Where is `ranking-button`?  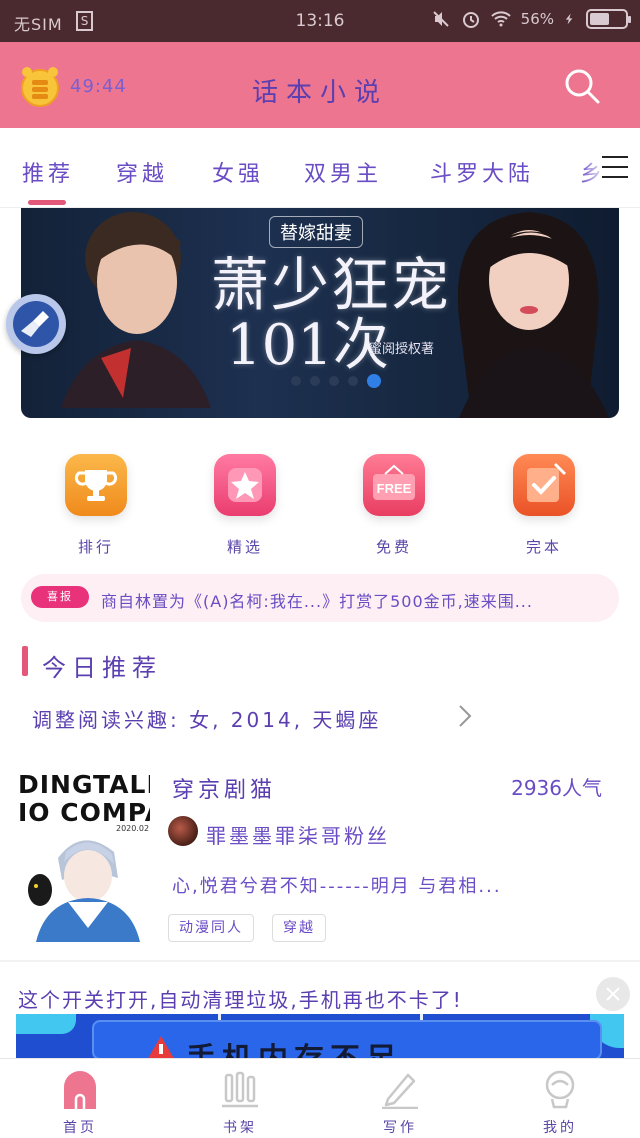
ranking-button is located at coordinates (96, 485).